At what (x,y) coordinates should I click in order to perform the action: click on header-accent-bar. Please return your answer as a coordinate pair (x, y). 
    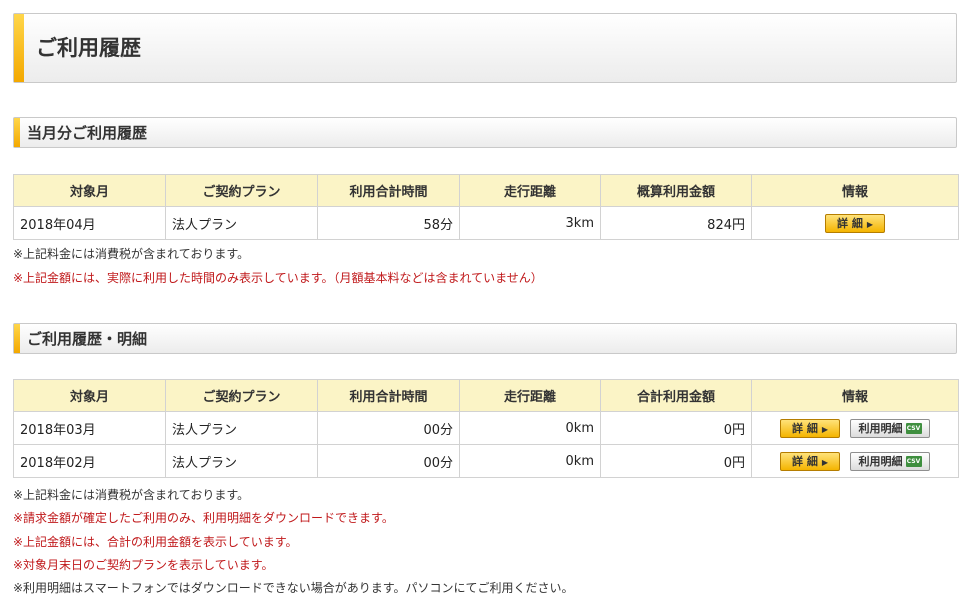
    Looking at the image, I should click on (19, 48).